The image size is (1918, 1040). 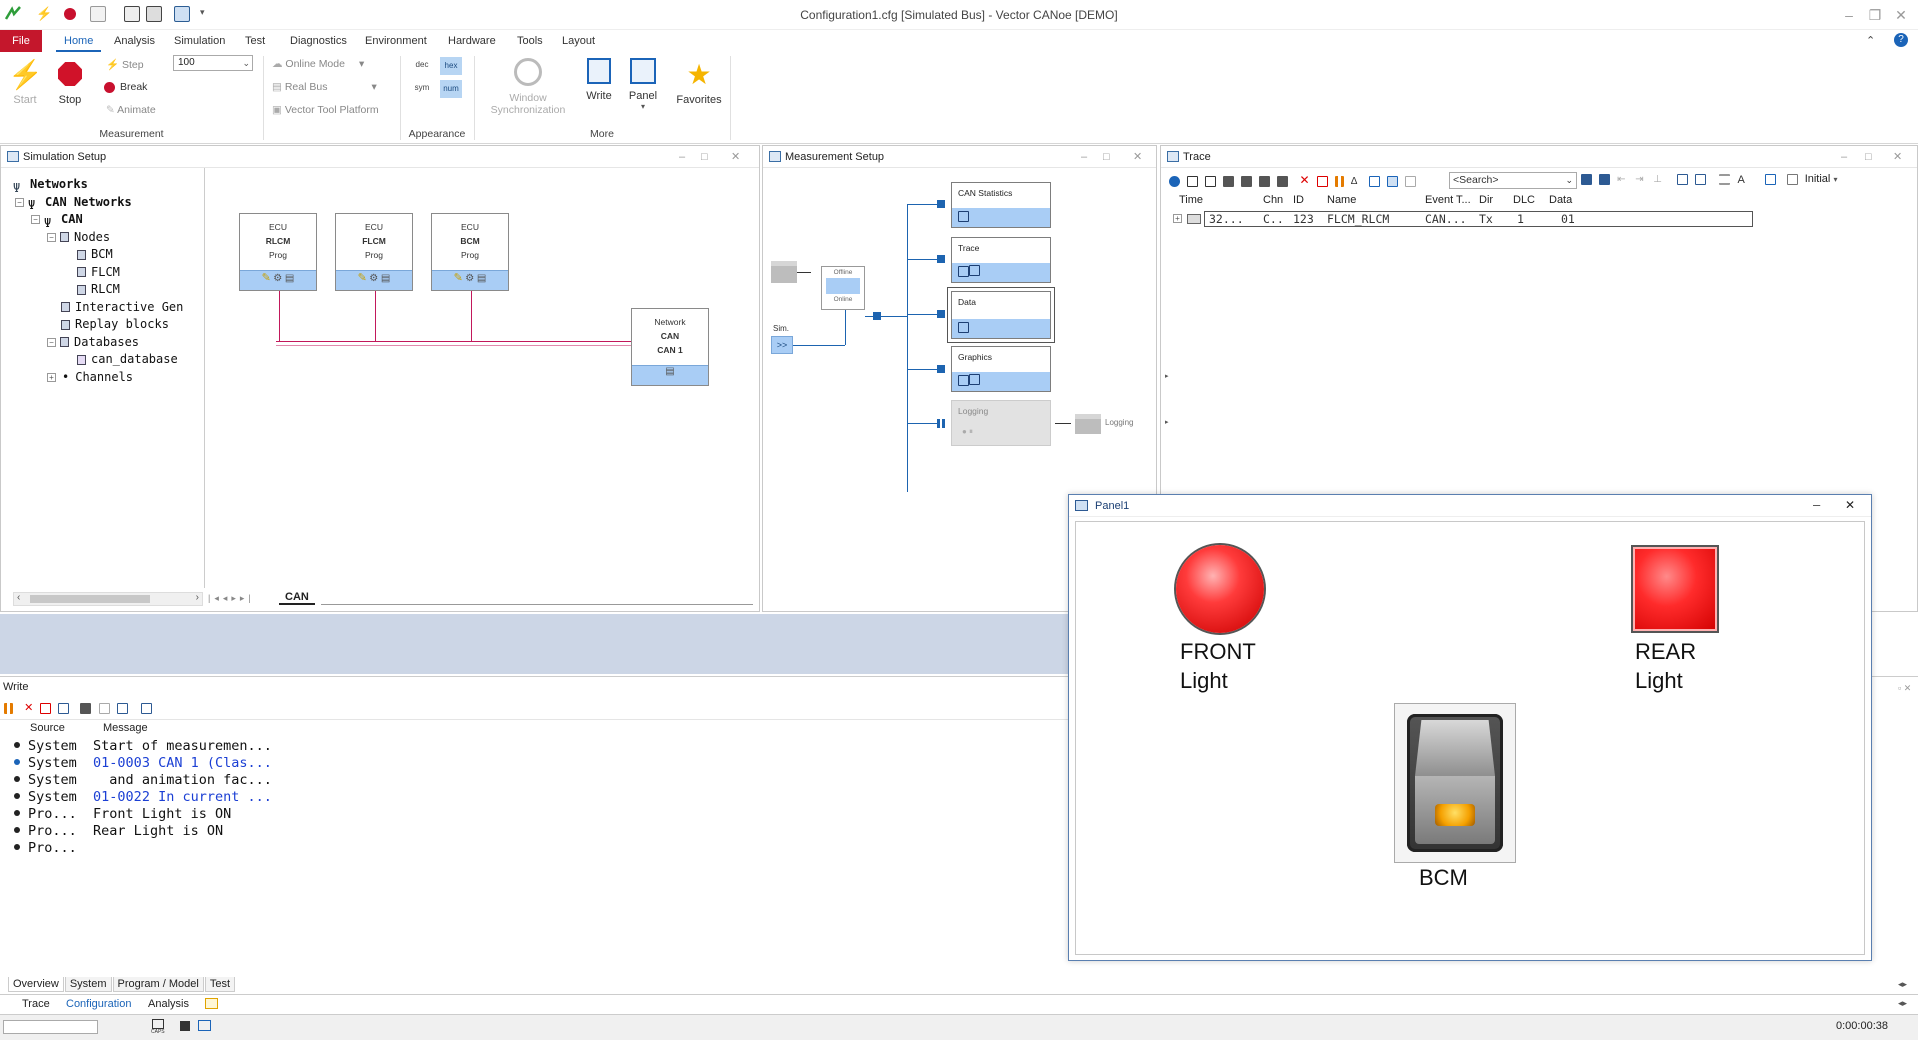 I want to click on start-button: ⚡ Start, so click(x=25, y=82).